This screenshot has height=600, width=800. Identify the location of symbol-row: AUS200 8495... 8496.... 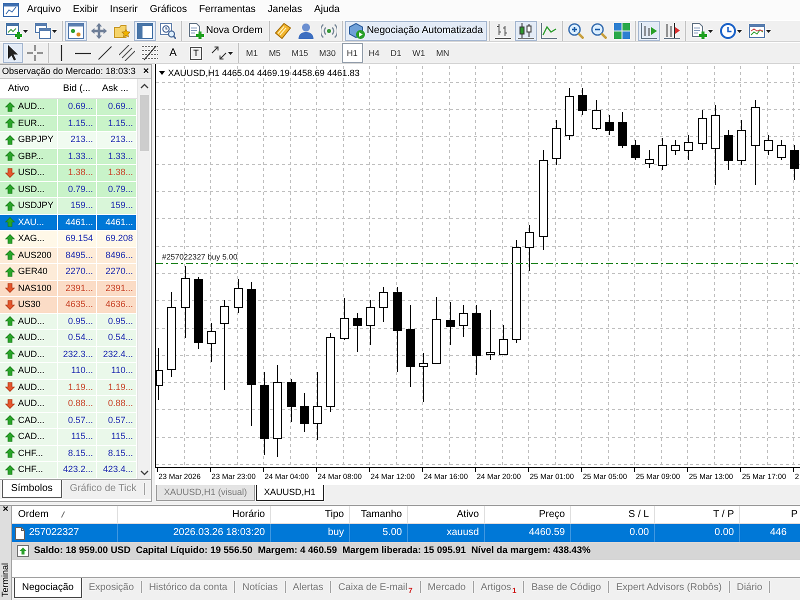
(68, 256).